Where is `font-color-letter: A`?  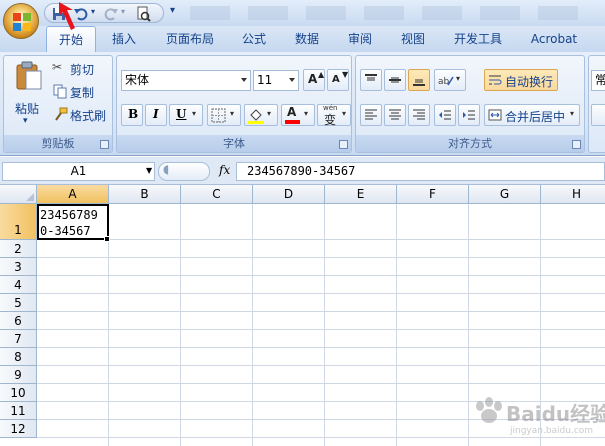 font-color-letter: A is located at coordinates (292, 112).